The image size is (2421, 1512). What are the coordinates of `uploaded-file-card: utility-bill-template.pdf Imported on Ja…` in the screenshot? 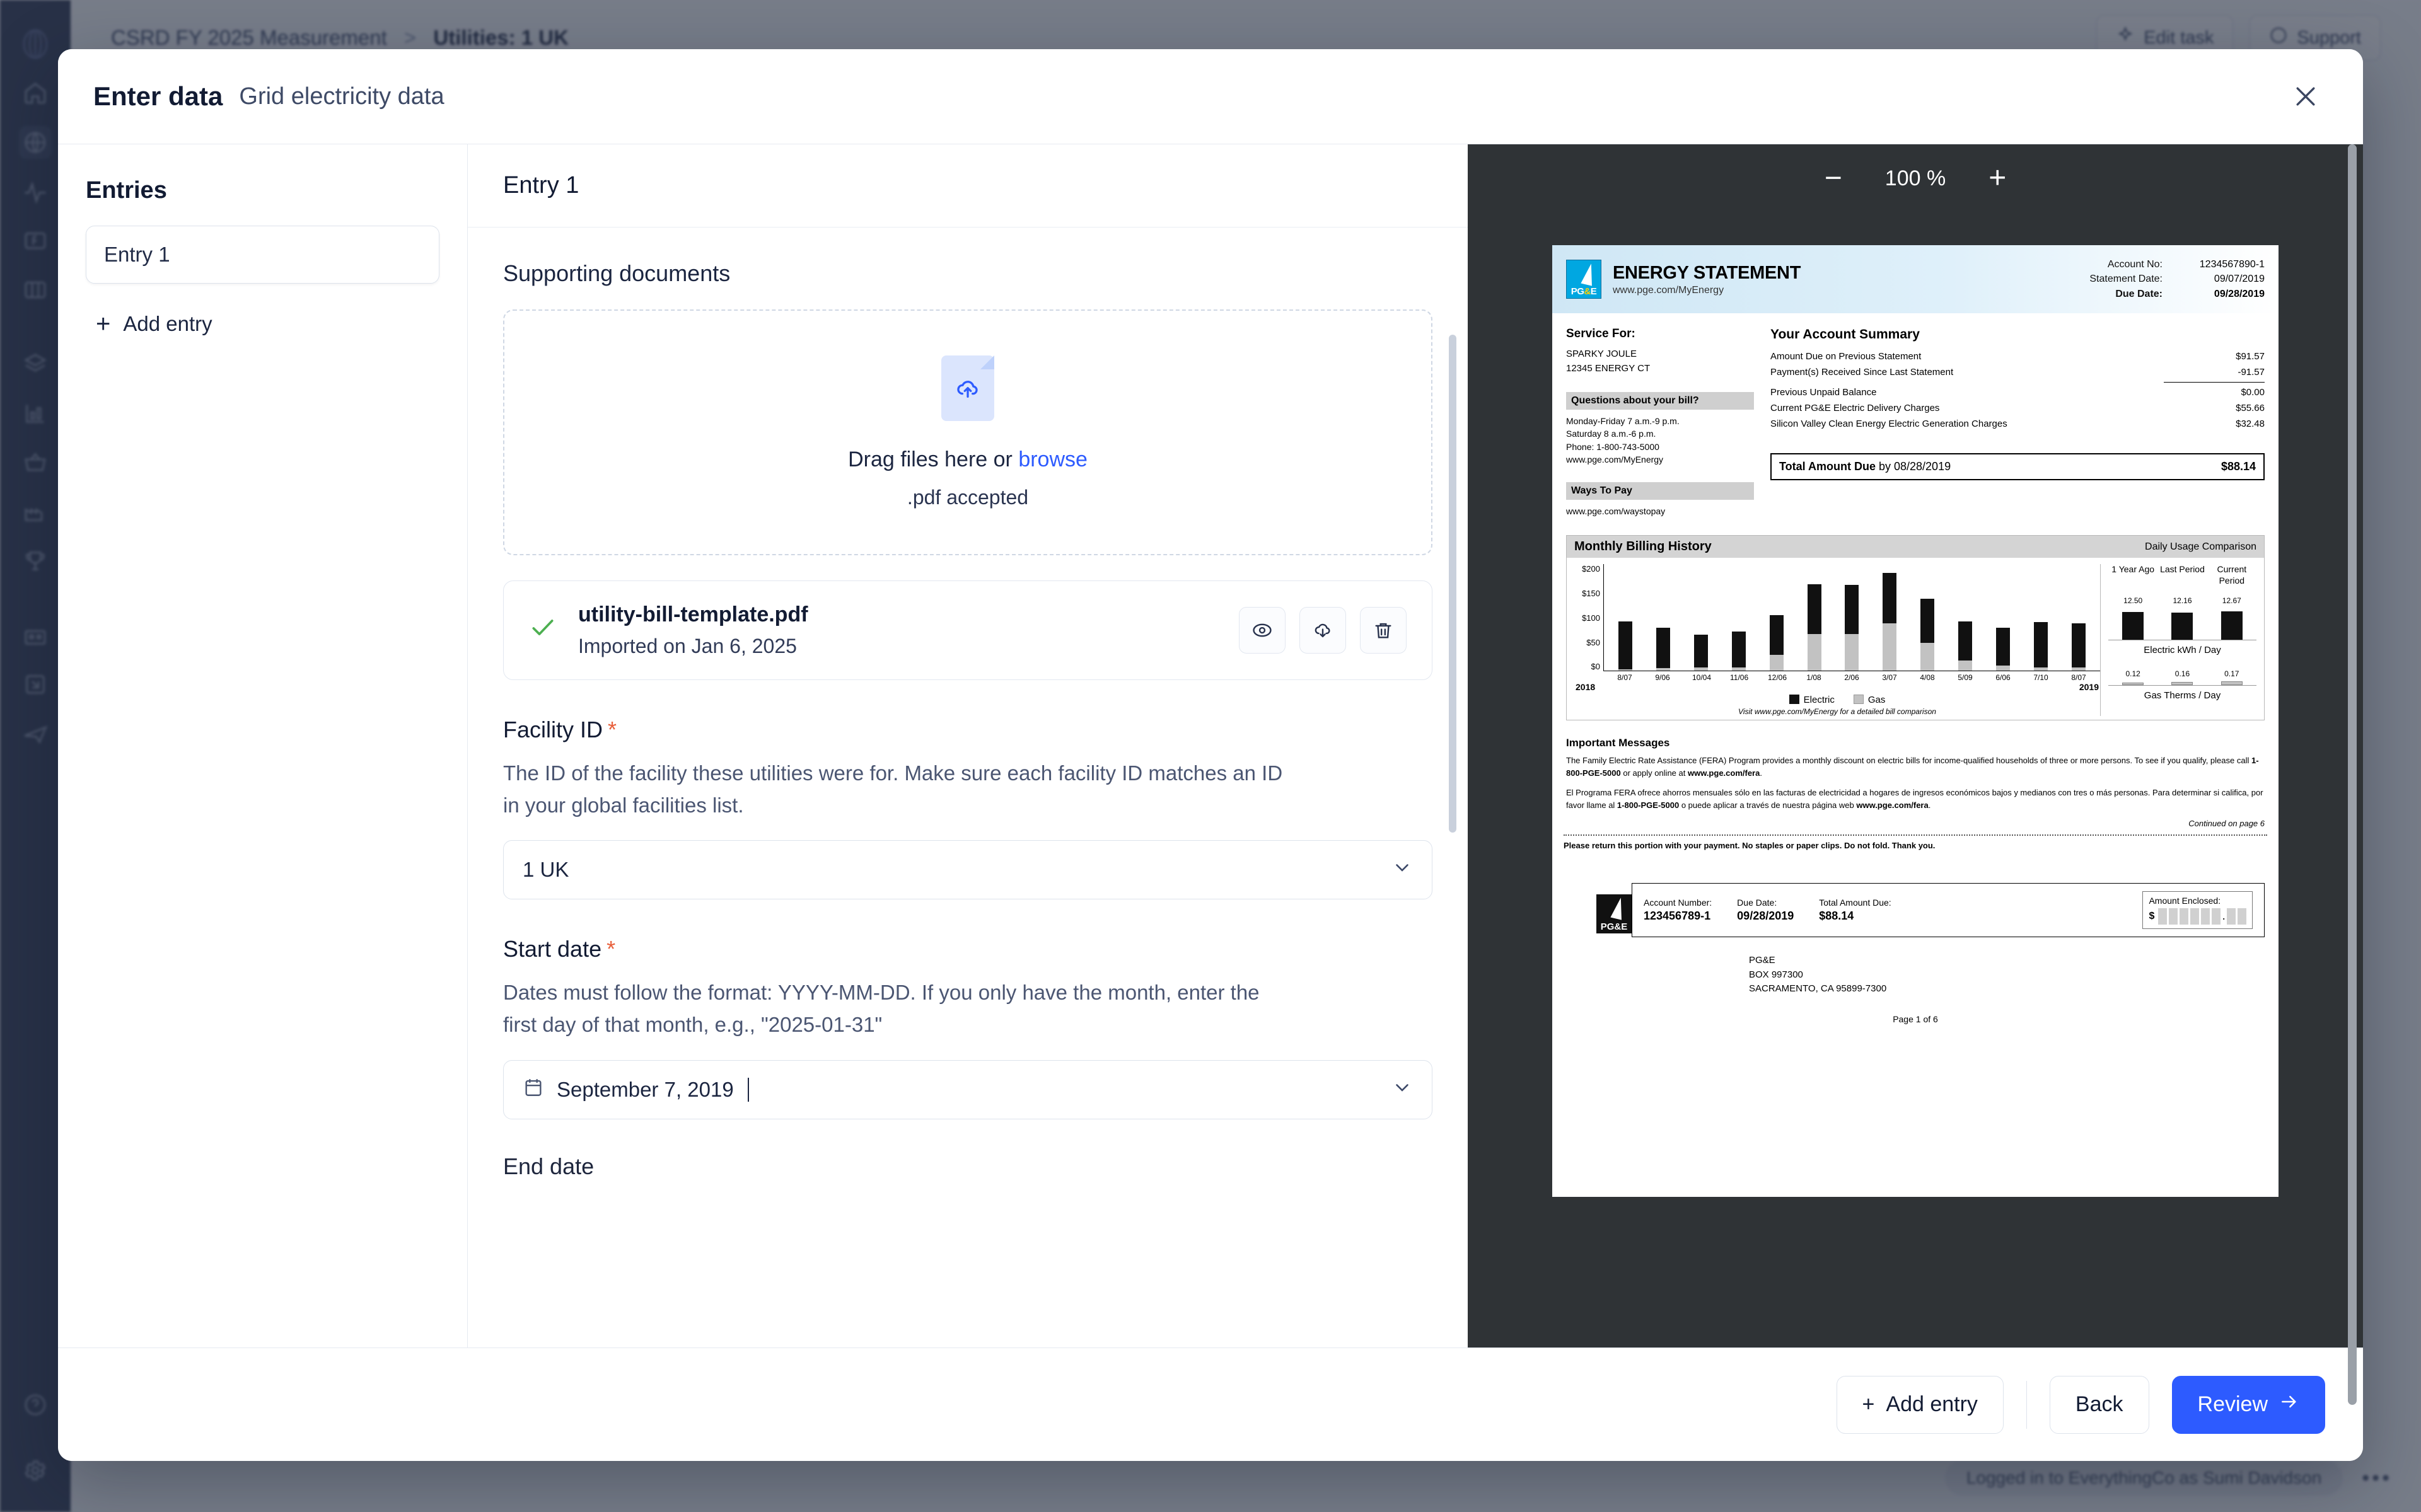 It's located at (968, 630).